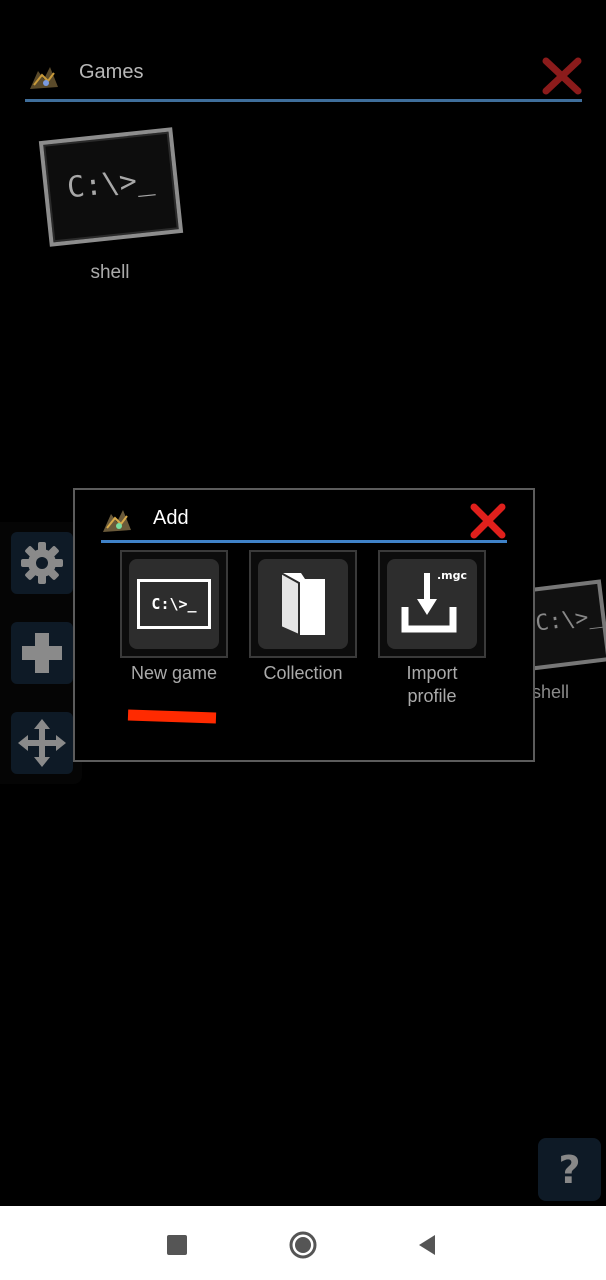 The width and height of the screenshot is (606, 1280). What do you see at coordinates (171, 518) in the screenshot?
I see `dialog-title: Add` at bounding box center [171, 518].